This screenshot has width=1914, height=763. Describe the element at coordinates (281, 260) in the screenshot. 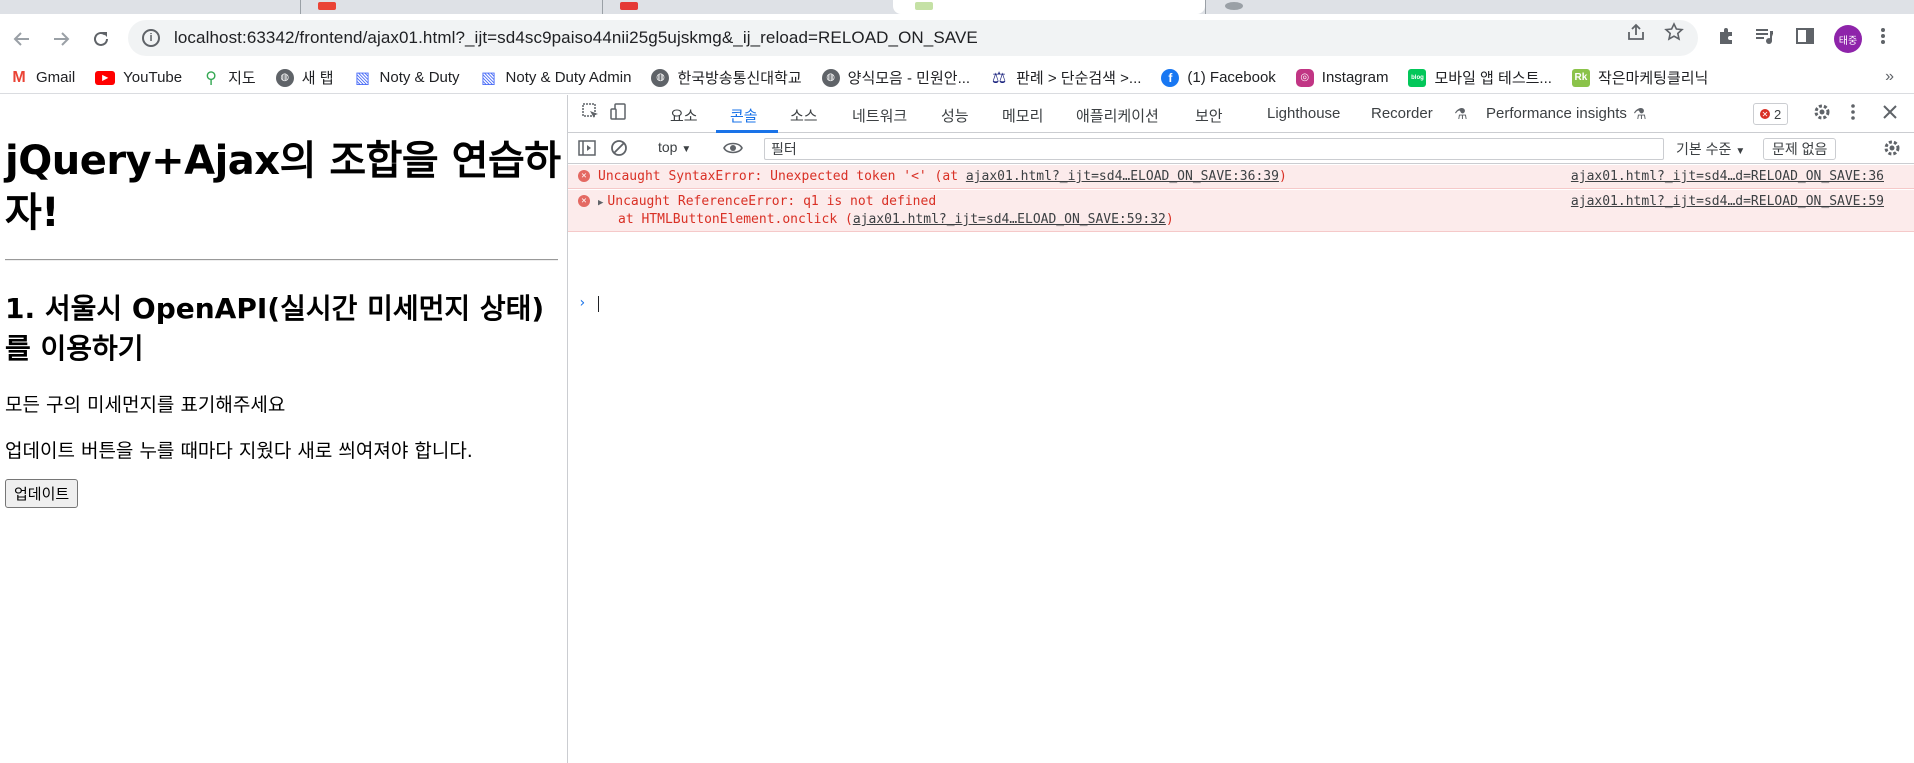

I see `divider` at that location.